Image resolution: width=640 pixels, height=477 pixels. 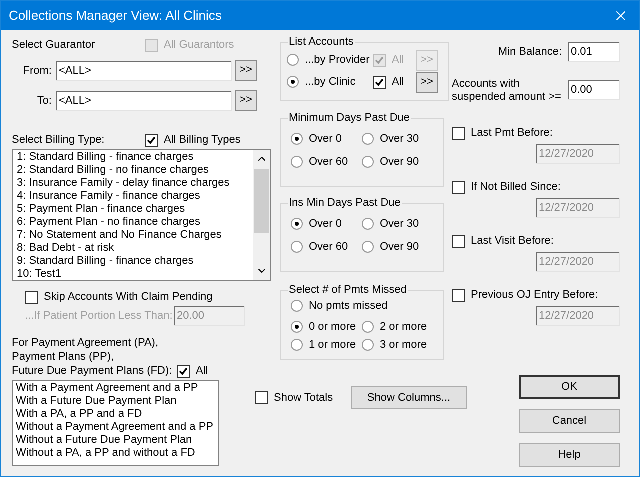 I want to click on input-field: 0.00, so click(x=594, y=90).